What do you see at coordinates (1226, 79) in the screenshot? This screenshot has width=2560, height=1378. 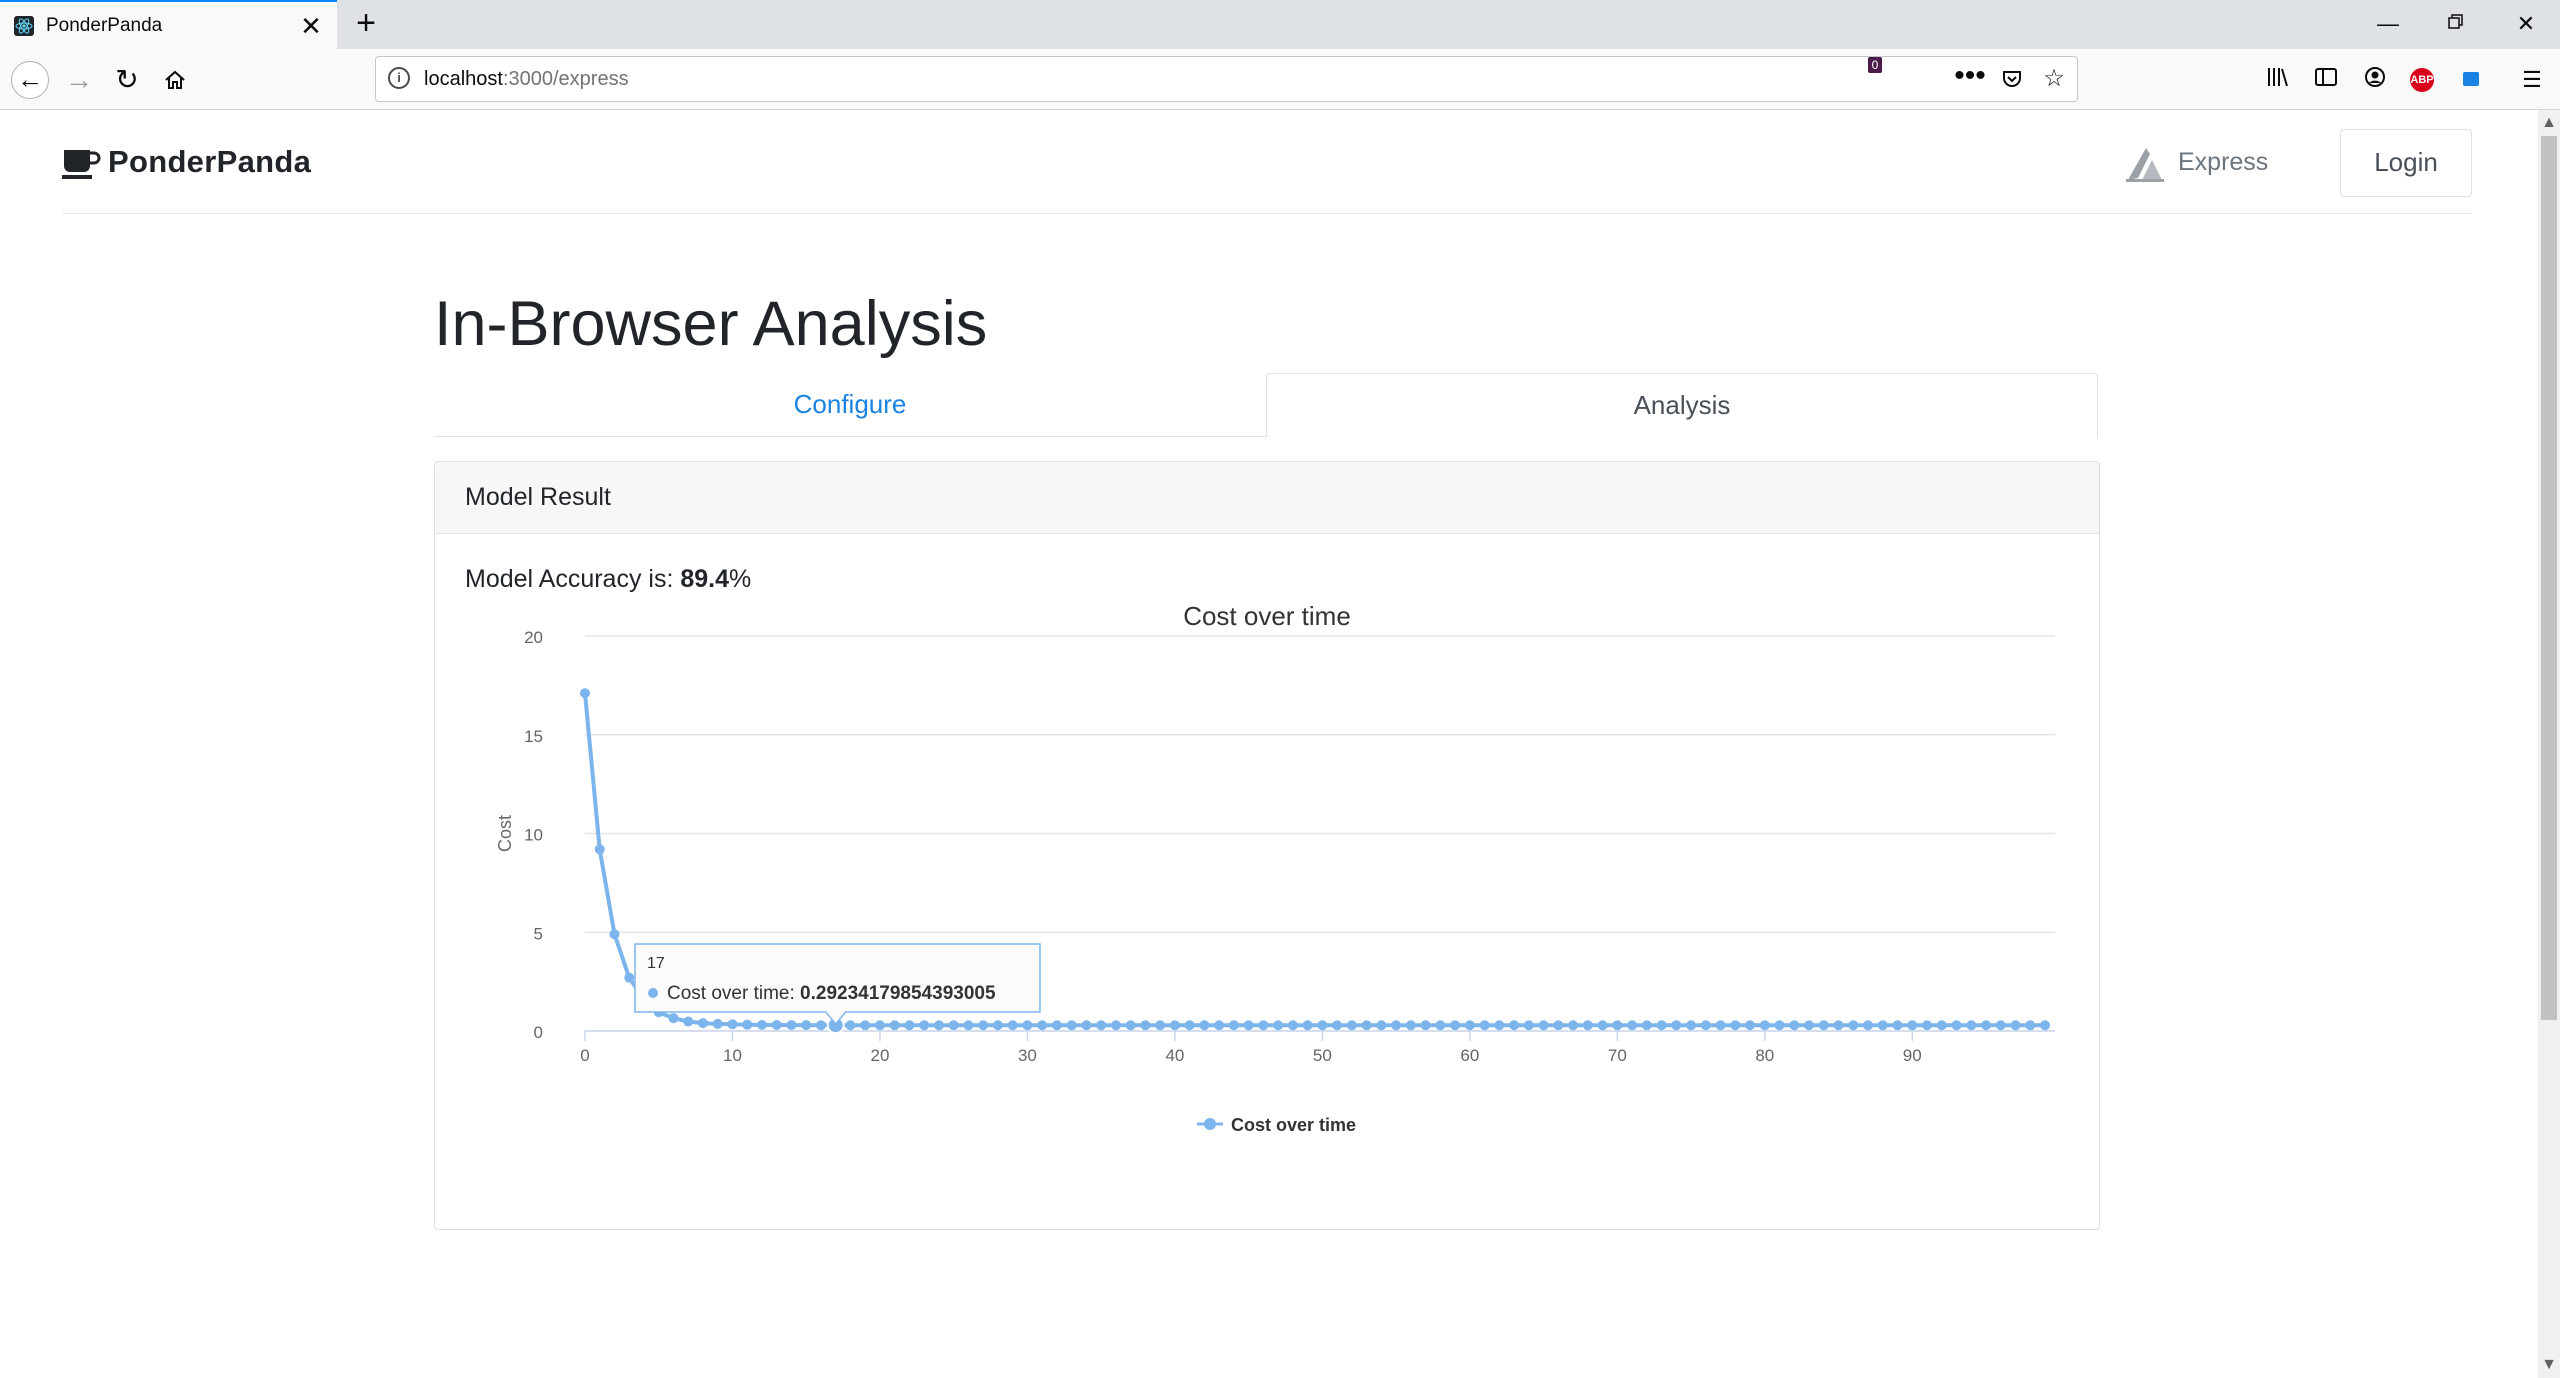 I see `address-bar: i localhost:3000/express ••• ☆` at bounding box center [1226, 79].